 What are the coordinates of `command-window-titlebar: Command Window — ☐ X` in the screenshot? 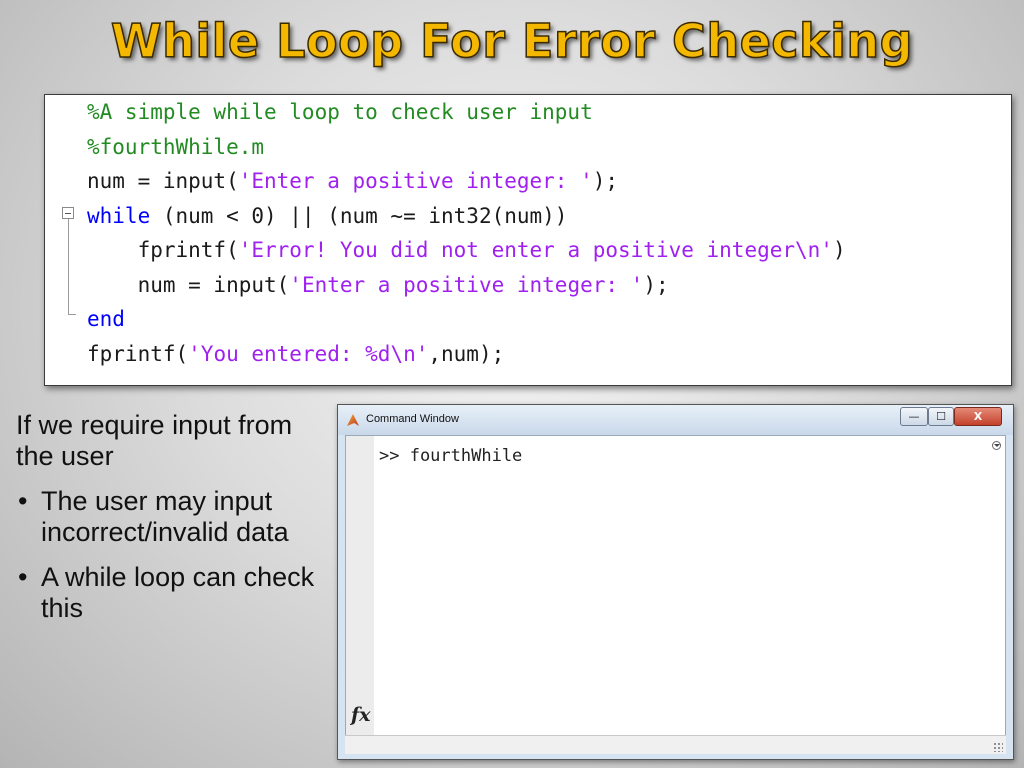 It's located at (675, 420).